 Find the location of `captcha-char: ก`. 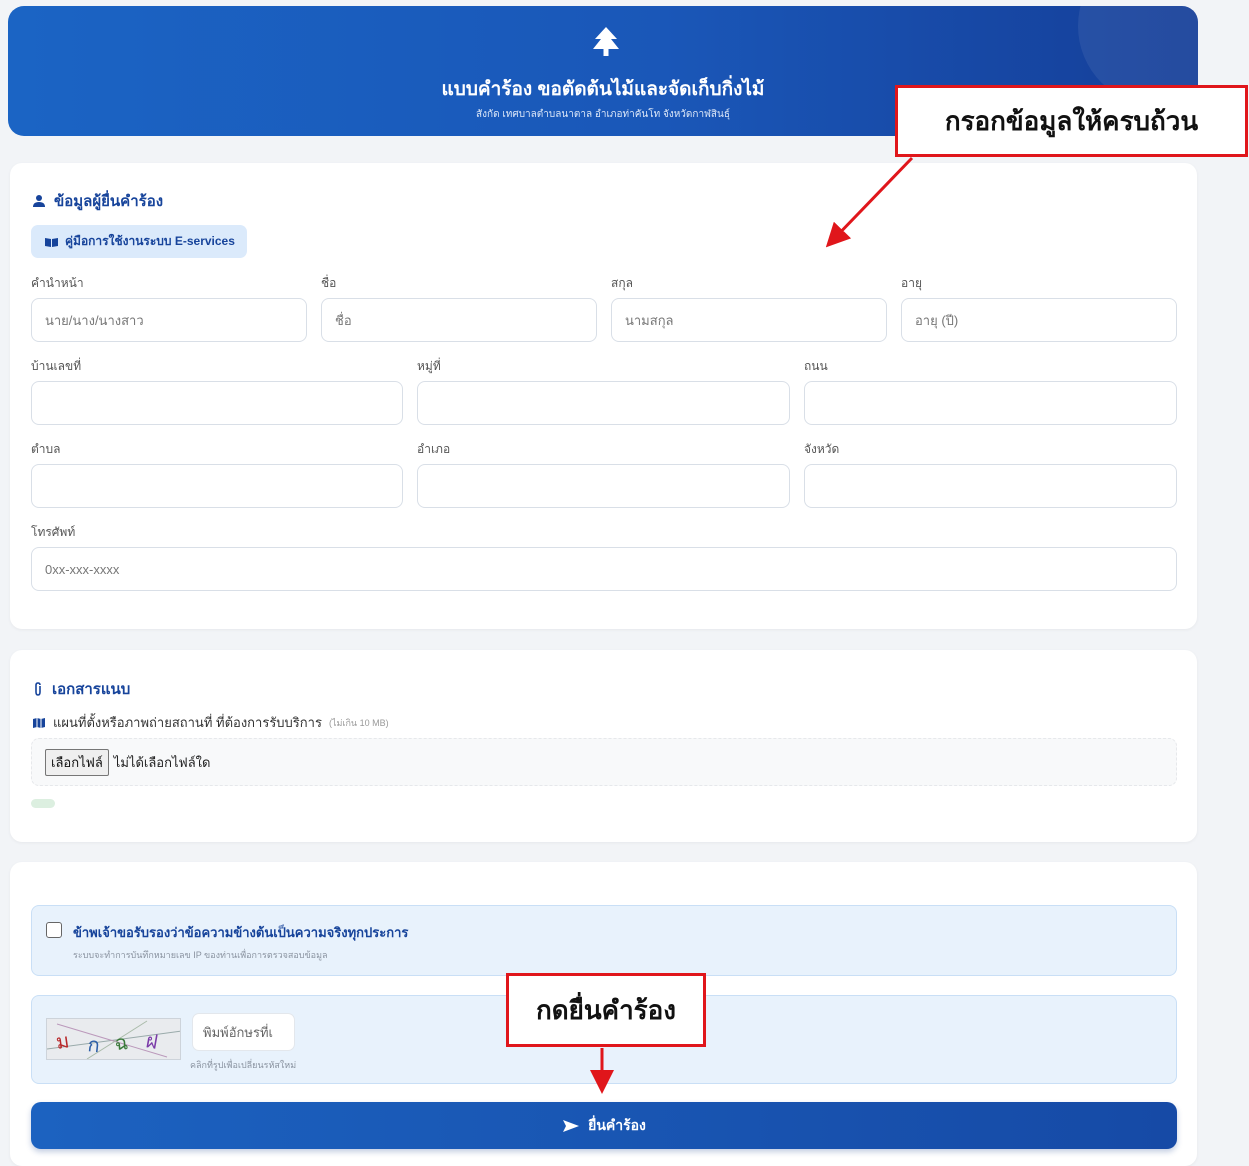

captcha-char: ก is located at coordinates (93, 1044).